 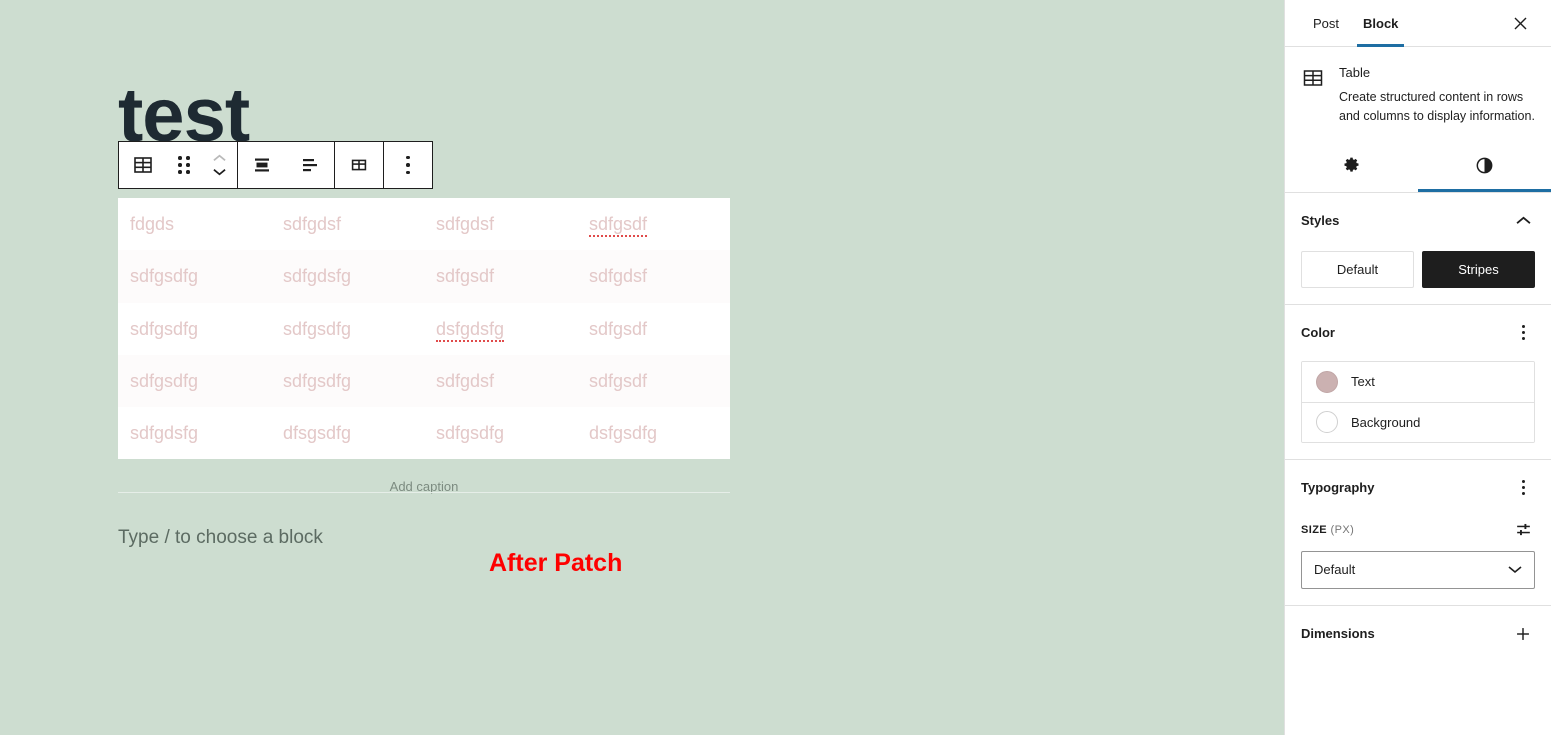 I want to click on table-row: sdfgsdfg sdfgsdfg dsfgdsfg sdfgsdf, so click(x=424, y=328).